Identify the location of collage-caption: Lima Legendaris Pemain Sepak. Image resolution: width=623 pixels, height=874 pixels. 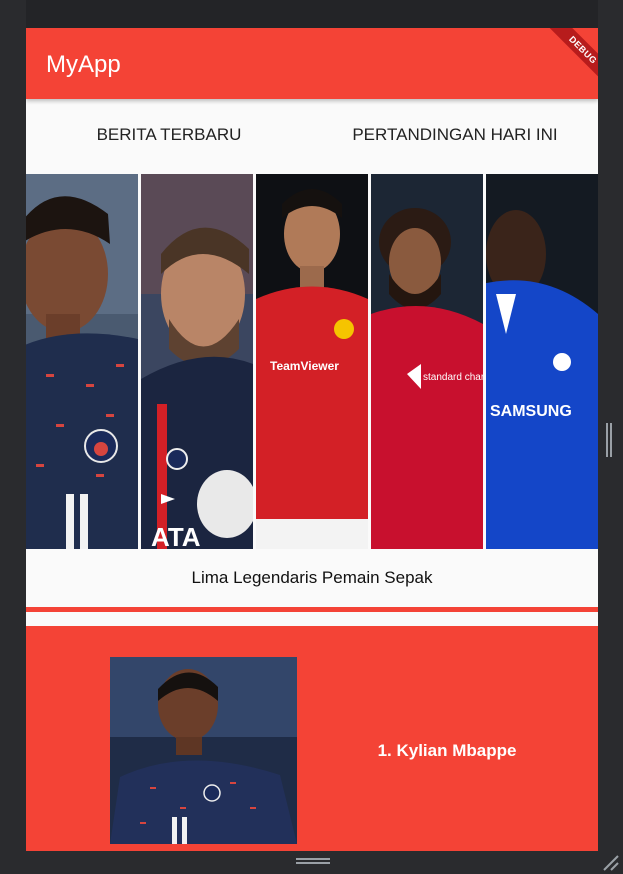
(312, 577).